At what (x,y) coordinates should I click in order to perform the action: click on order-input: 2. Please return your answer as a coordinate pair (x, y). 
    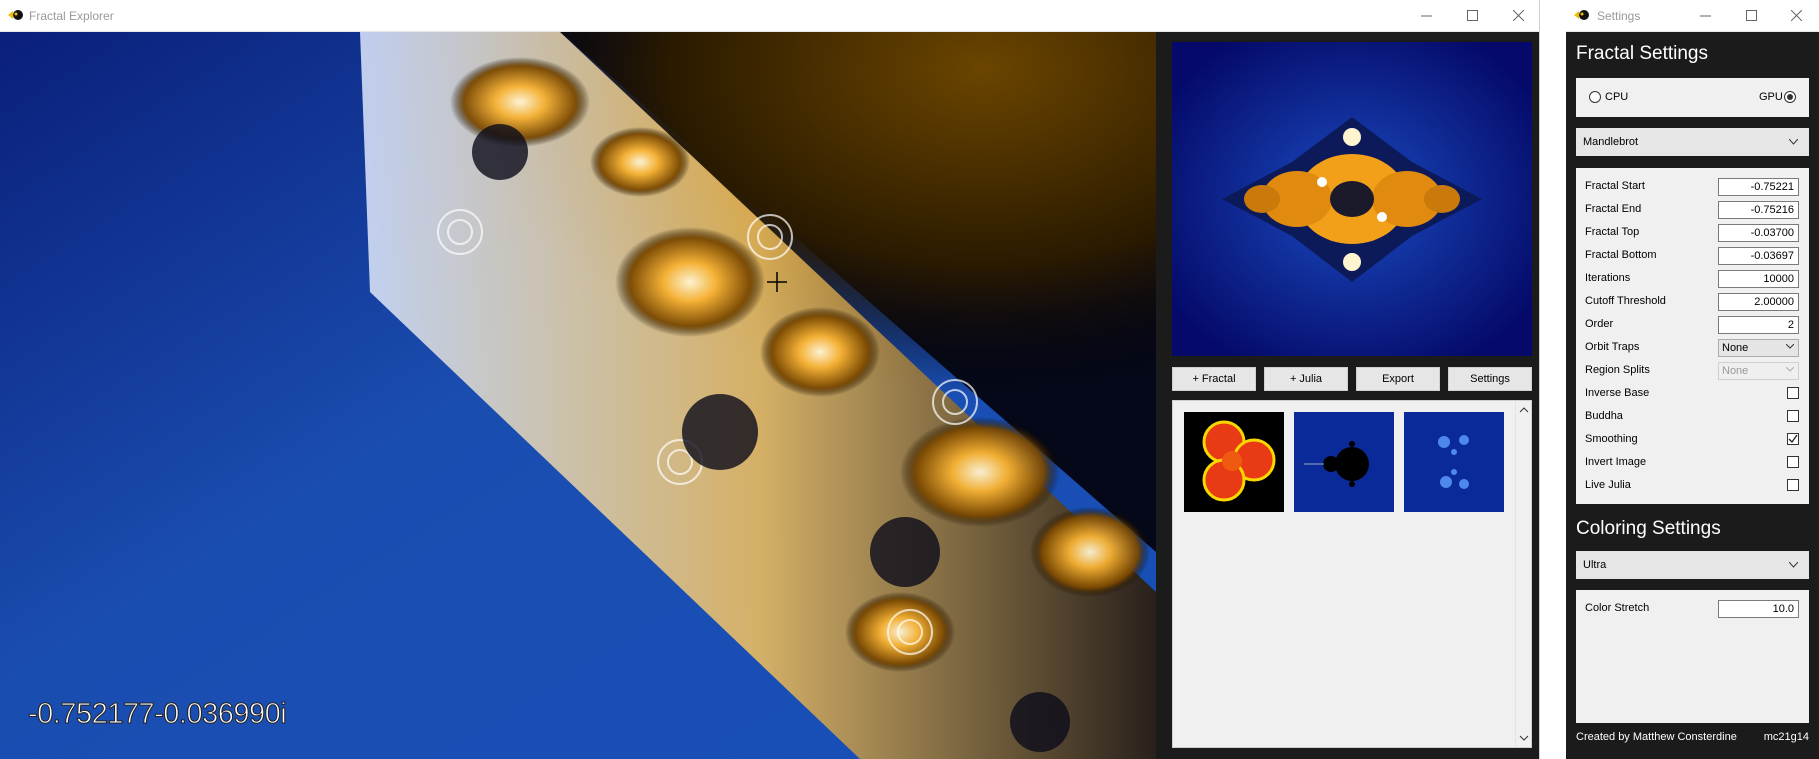
    Looking at the image, I should click on (1758, 325).